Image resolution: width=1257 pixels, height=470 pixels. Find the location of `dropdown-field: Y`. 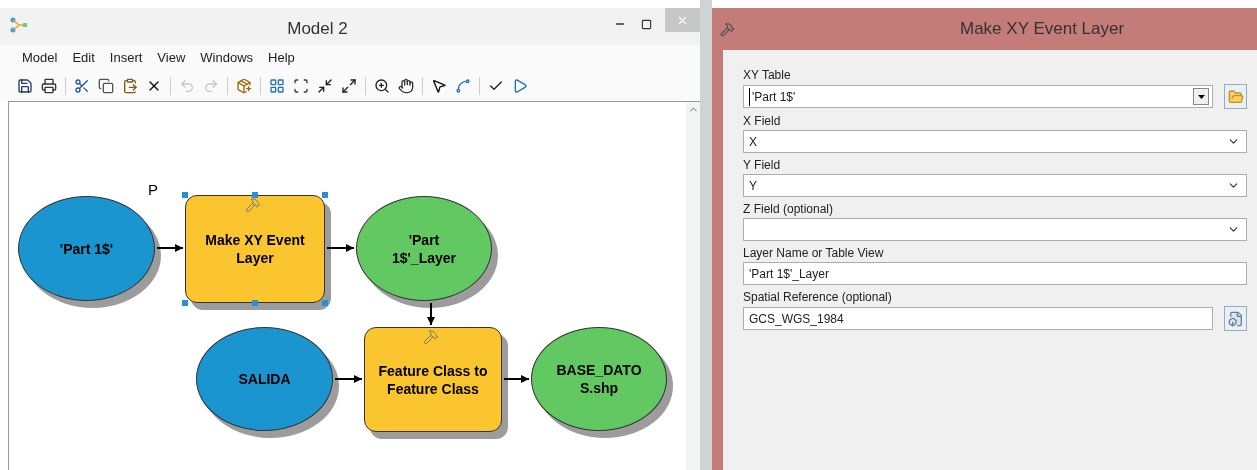

dropdown-field: Y is located at coordinates (995, 185).